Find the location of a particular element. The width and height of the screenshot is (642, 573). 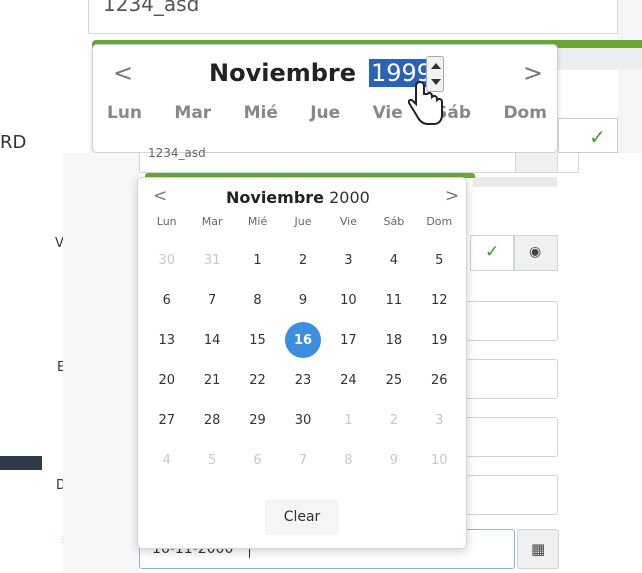

prev-month-button-zoomed: < is located at coordinates (123, 73).